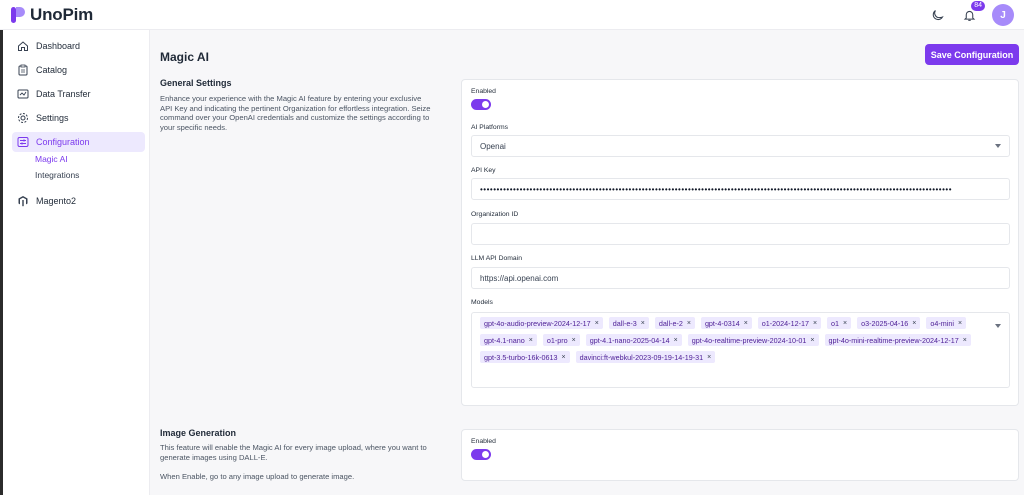 The width and height of the screenshot is (1024, 495). I want to click on magento-icon, so click(23, 201).